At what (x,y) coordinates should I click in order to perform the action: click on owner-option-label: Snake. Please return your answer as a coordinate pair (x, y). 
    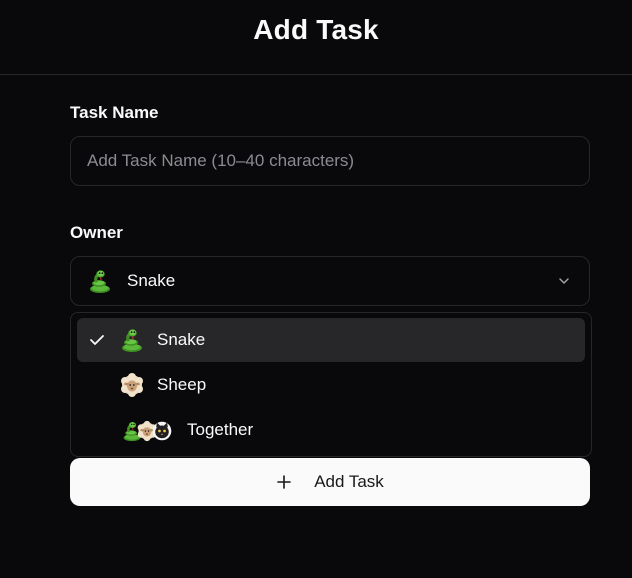
    Looking at the image, I should click on (181, 339).